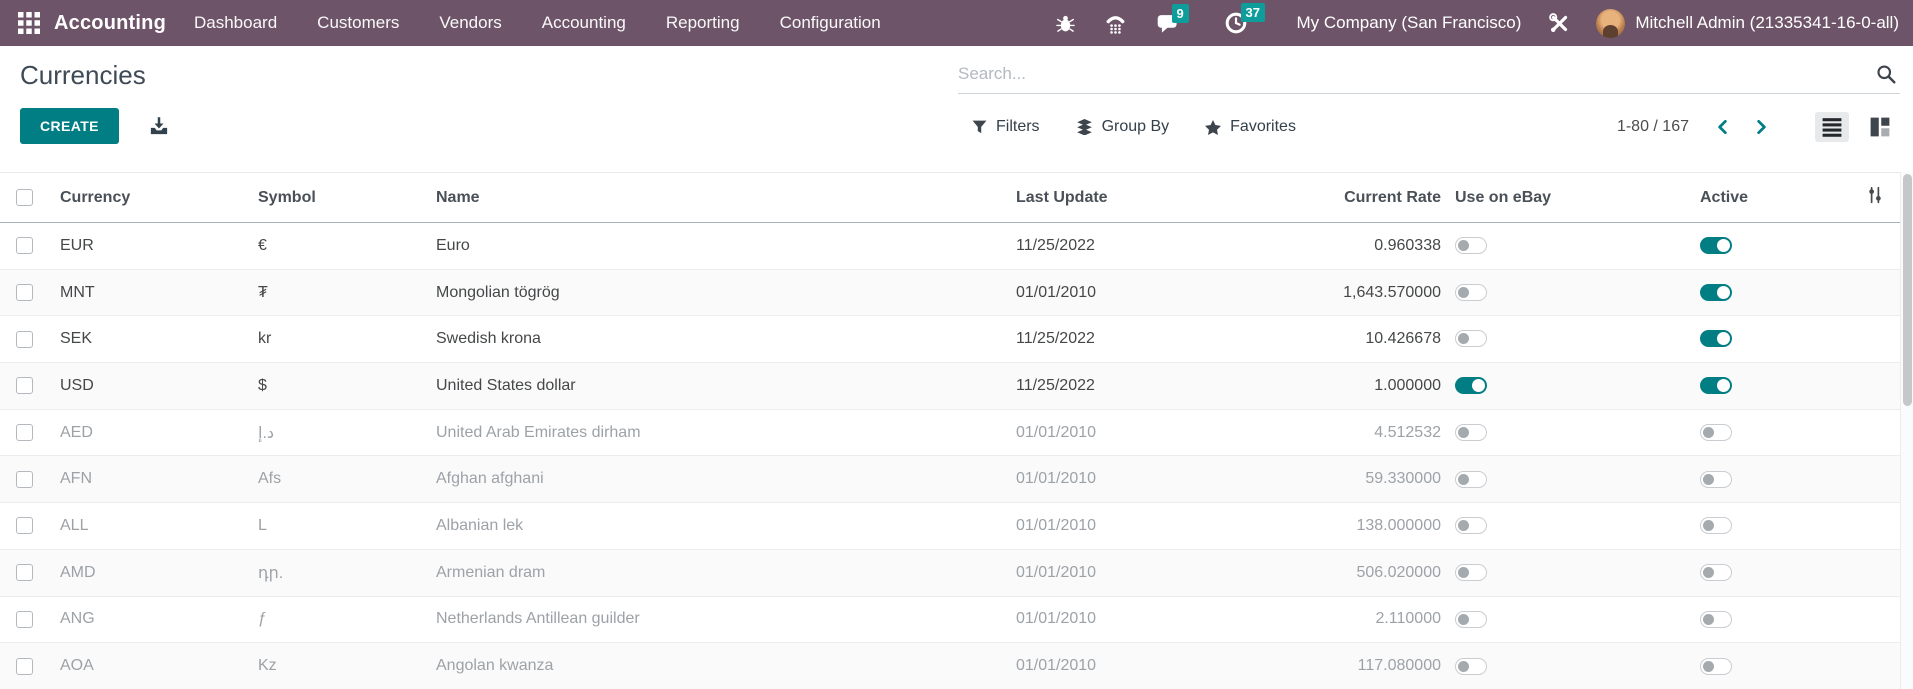  I want to click on column-header-name: Name, so click(716, 197).